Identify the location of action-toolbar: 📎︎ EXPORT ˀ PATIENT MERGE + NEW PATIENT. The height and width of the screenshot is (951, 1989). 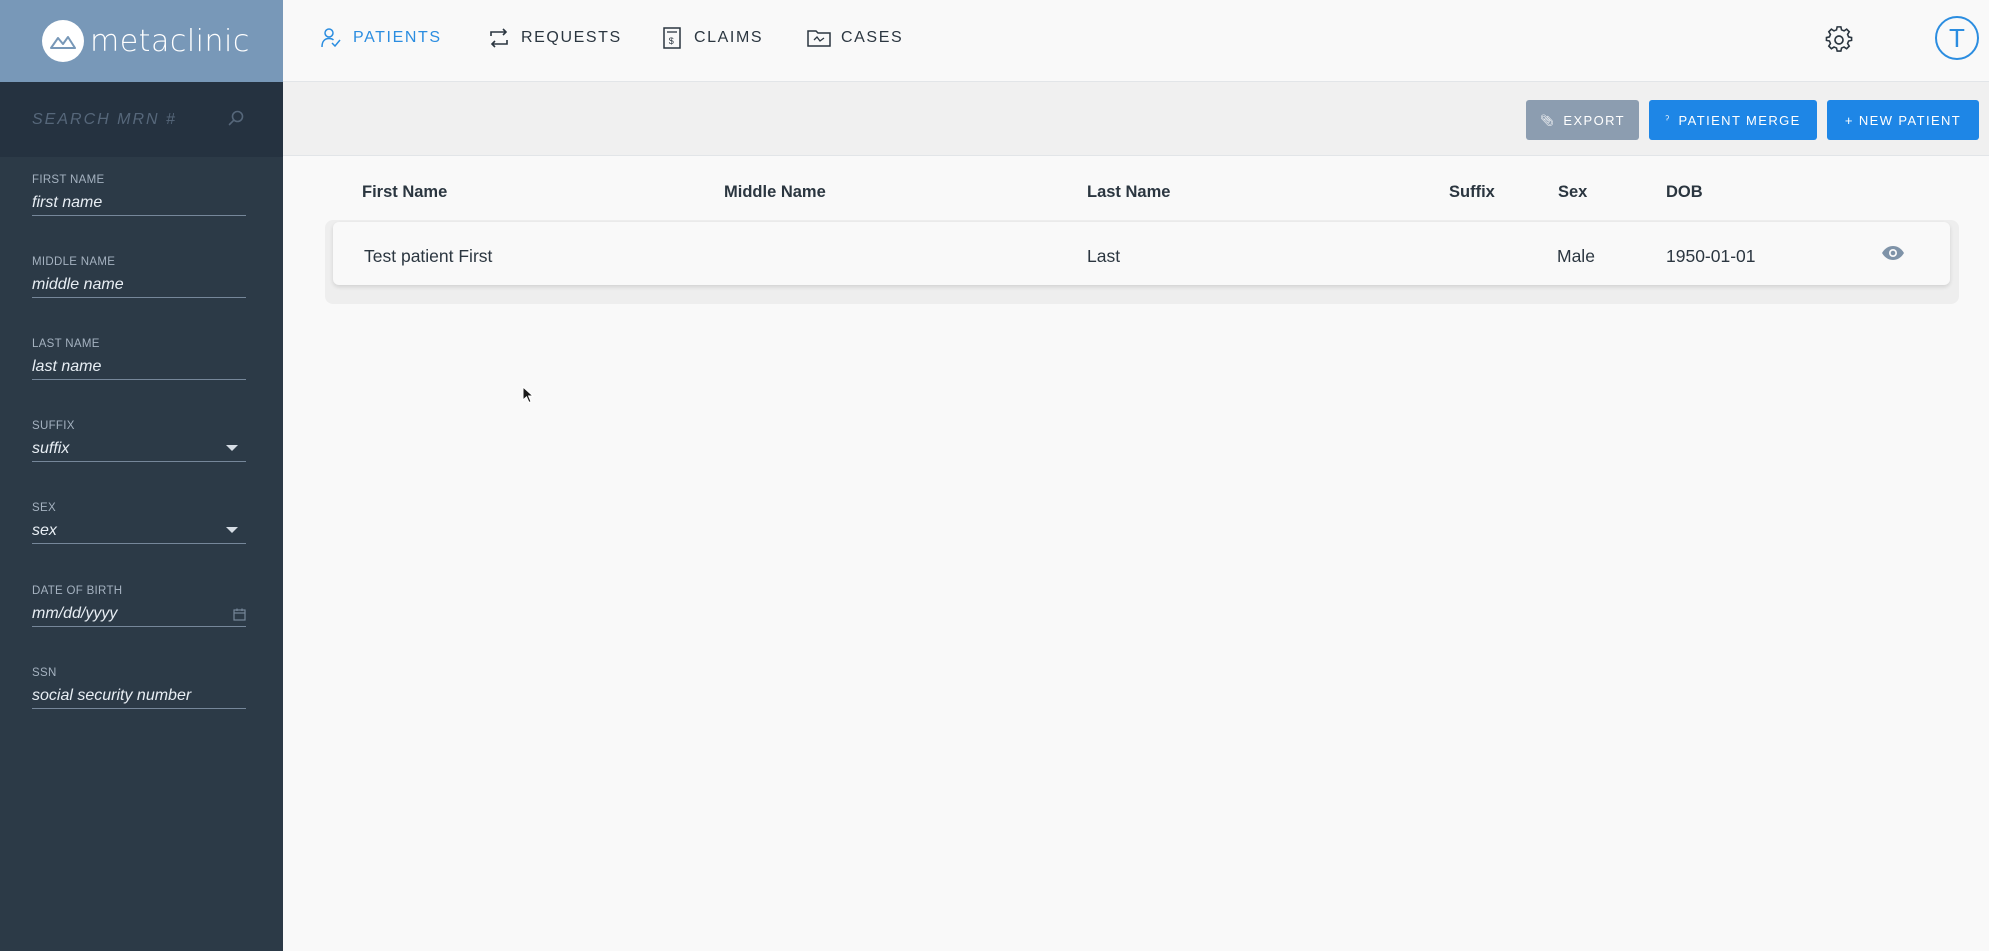
(1136, 119).